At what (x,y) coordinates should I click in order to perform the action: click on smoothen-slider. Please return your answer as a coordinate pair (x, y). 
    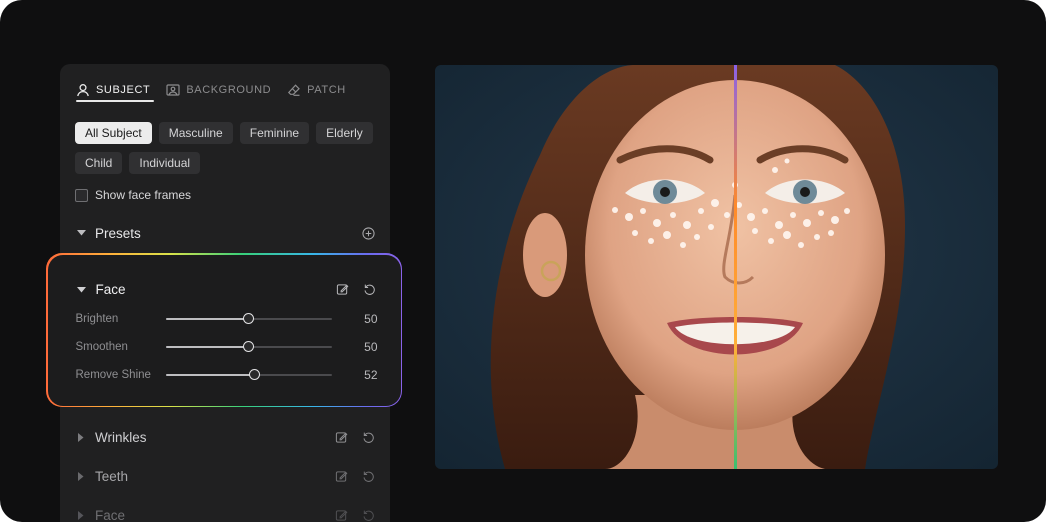
    Looking at the image, I should click on (248, 346).